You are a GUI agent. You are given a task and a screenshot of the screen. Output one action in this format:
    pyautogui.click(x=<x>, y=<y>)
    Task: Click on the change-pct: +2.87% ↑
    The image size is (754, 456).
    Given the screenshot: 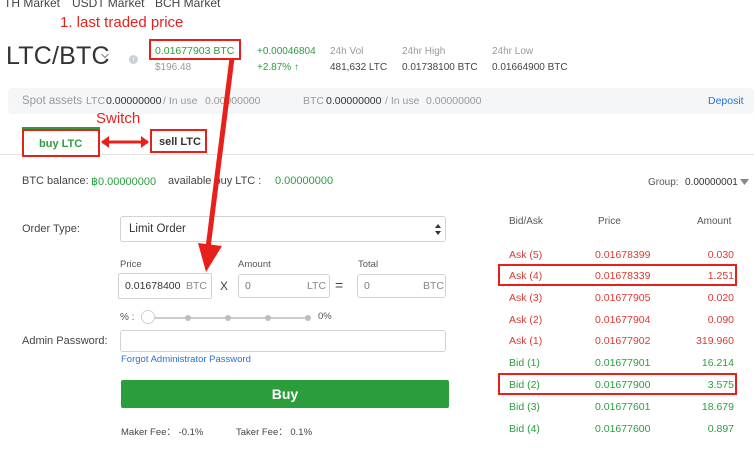 What is the action you would take?
    pyautogui.click(x=278, y=67)
    